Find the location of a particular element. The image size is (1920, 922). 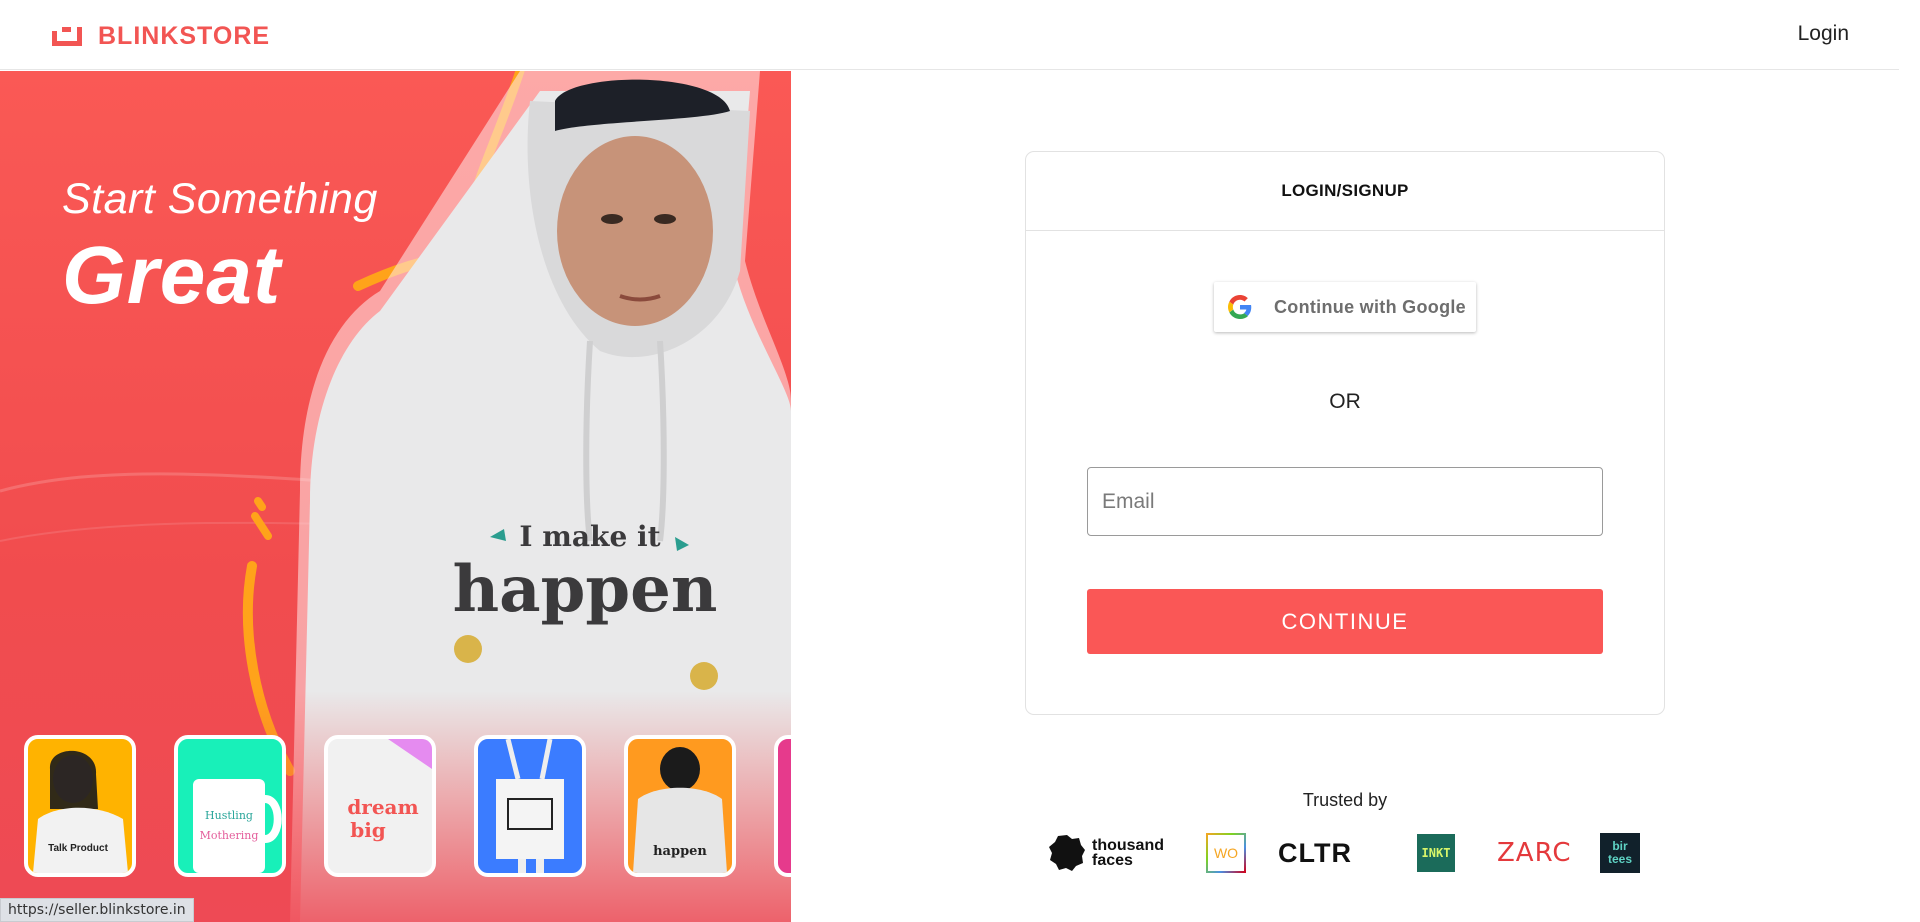

thousand-faces-line2: faces is located at coordinates (1112, 860).